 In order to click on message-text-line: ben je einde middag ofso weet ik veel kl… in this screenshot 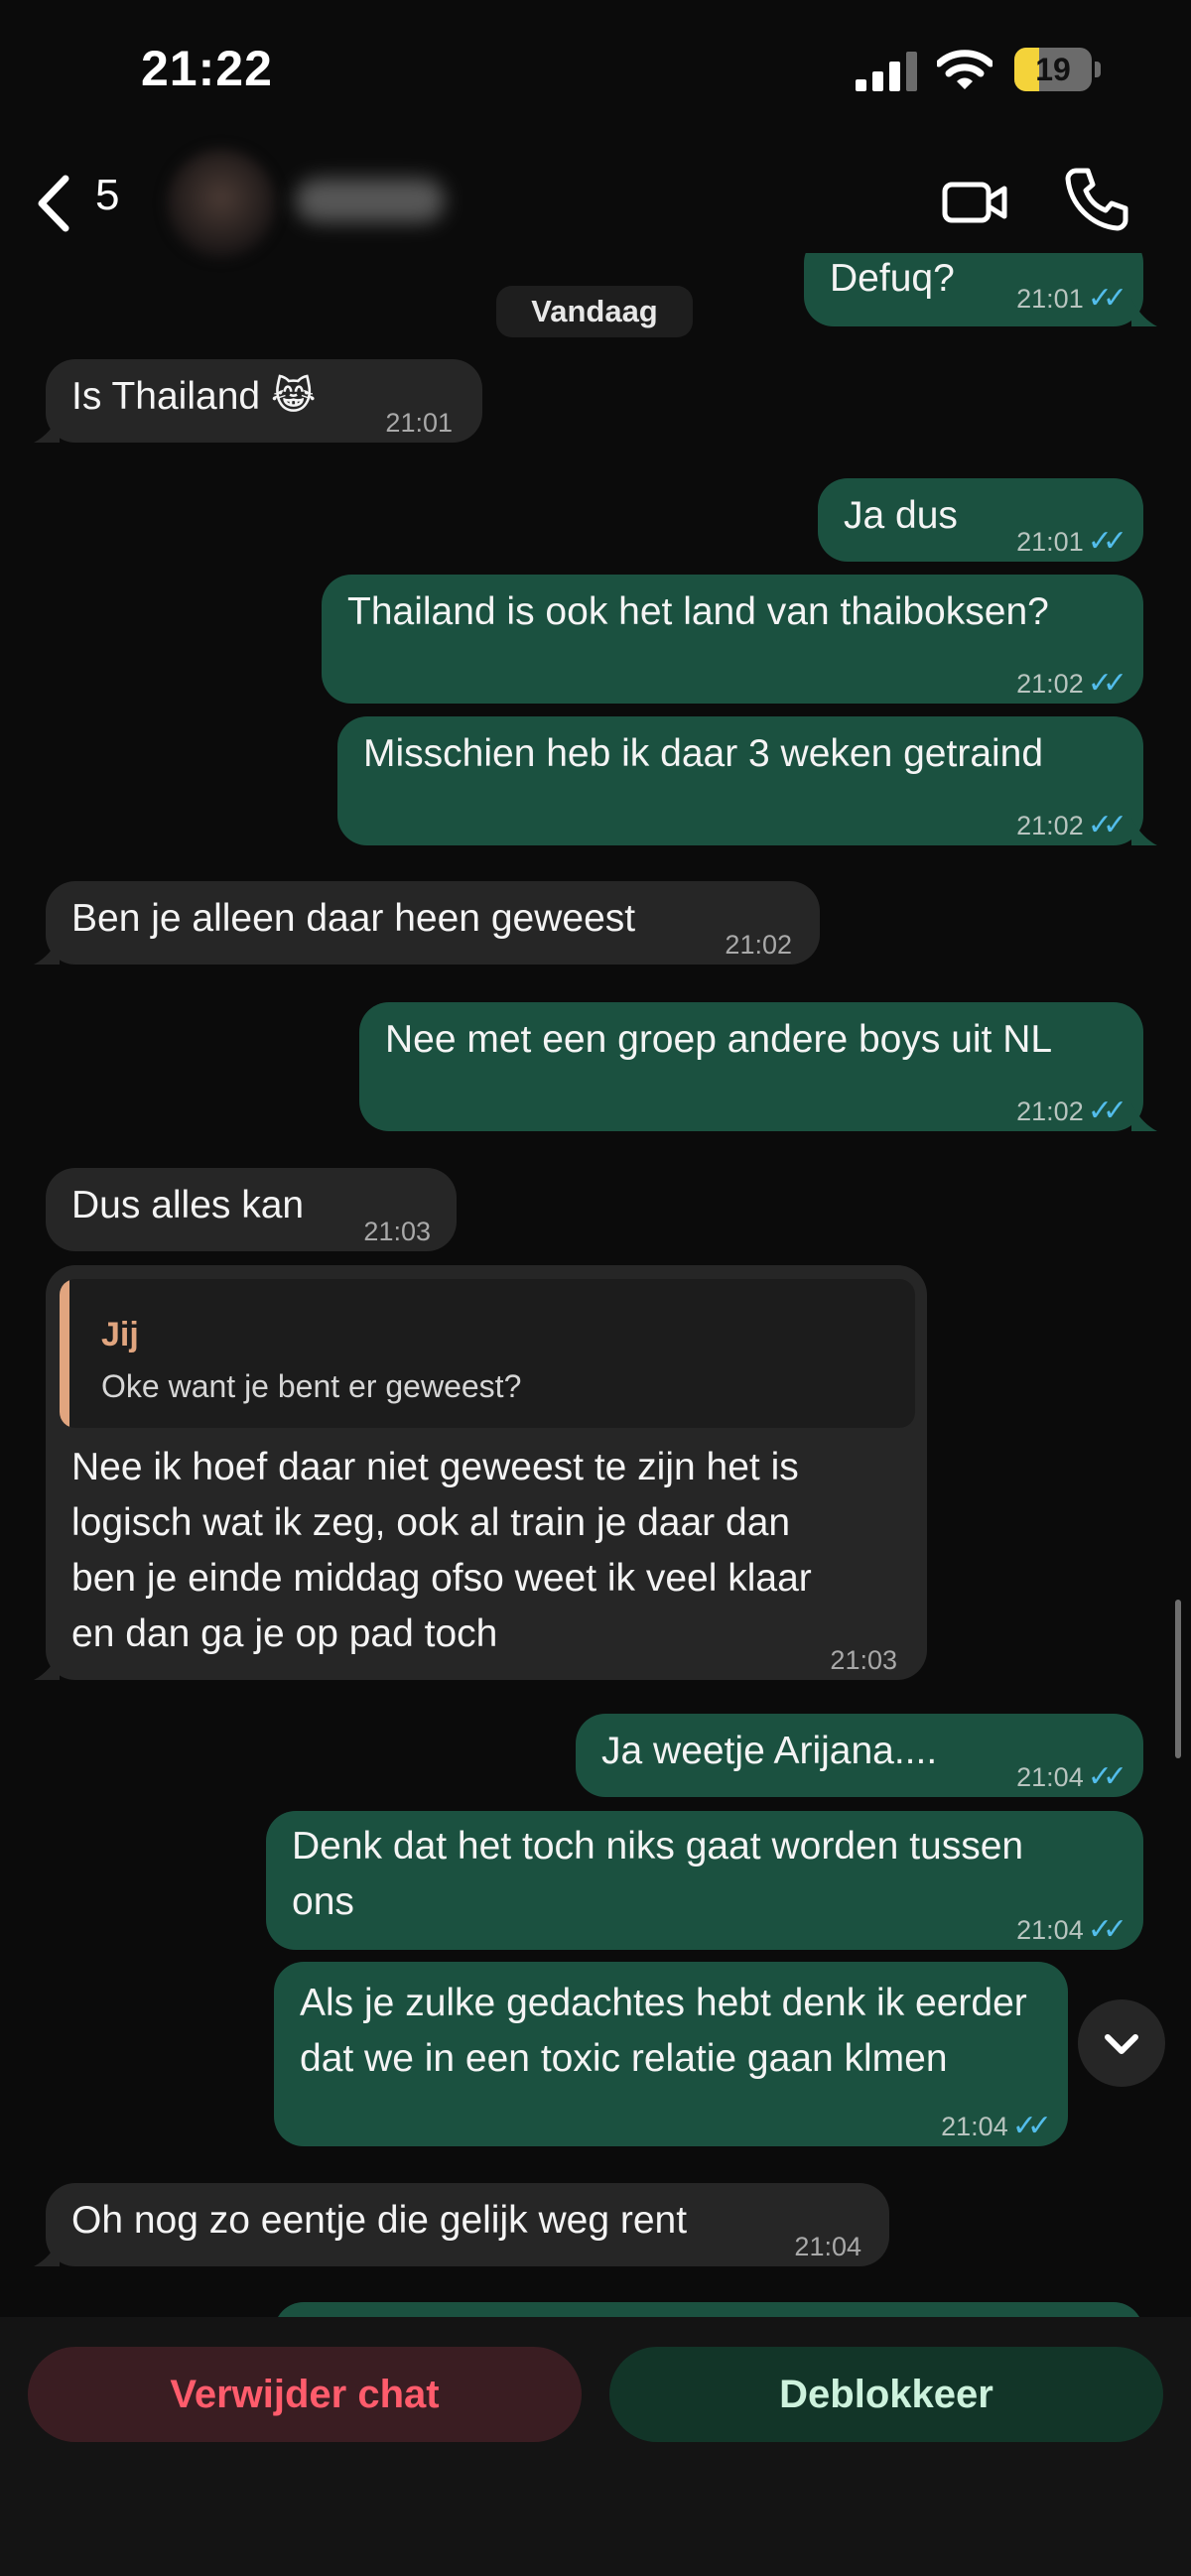, I will do `click(442, 1579)`.